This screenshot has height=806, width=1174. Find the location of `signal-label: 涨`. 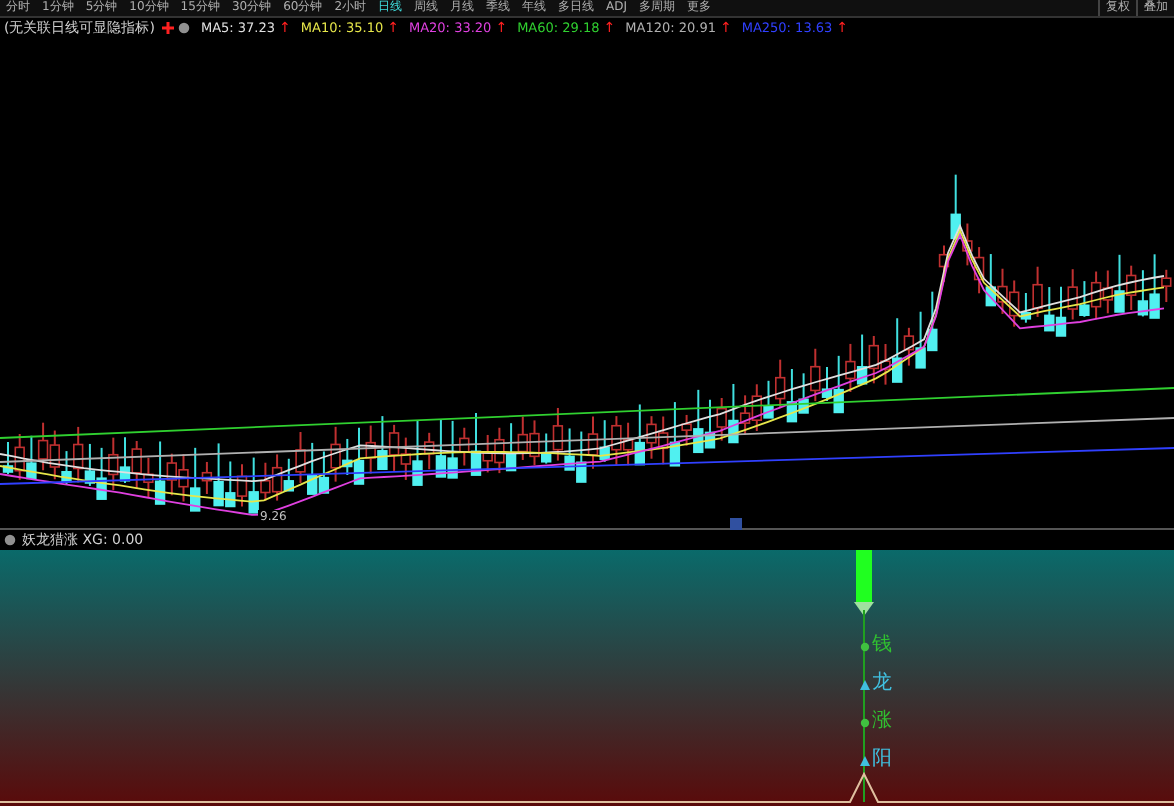

signal-label: 涨 is located at coordinates (882, 722).